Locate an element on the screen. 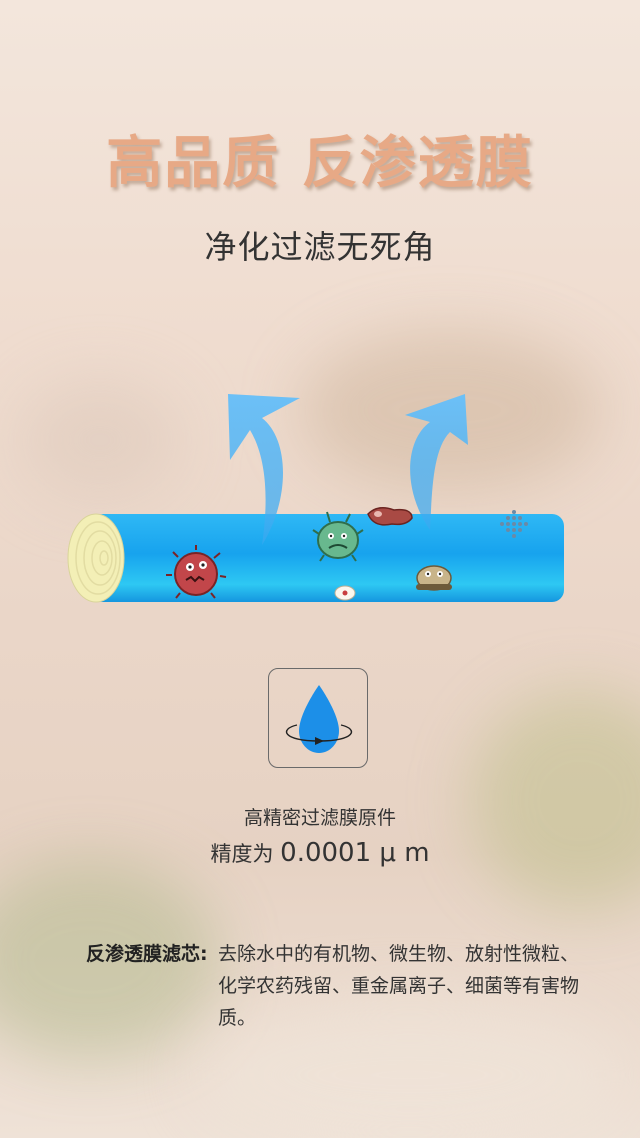 This screenshot has width=640, height=1138. precision-value: 0.0001 μ m is located at coordinates (355, 853).